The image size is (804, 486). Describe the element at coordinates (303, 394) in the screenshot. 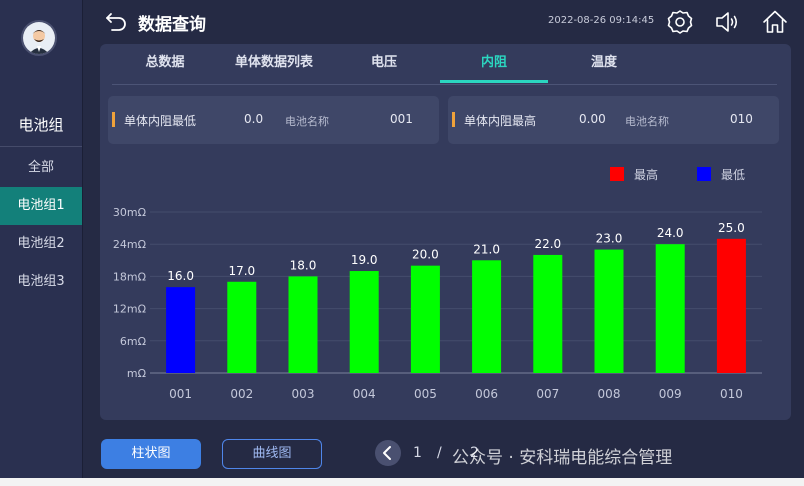

I see `x-tick-label: 003` at that location.